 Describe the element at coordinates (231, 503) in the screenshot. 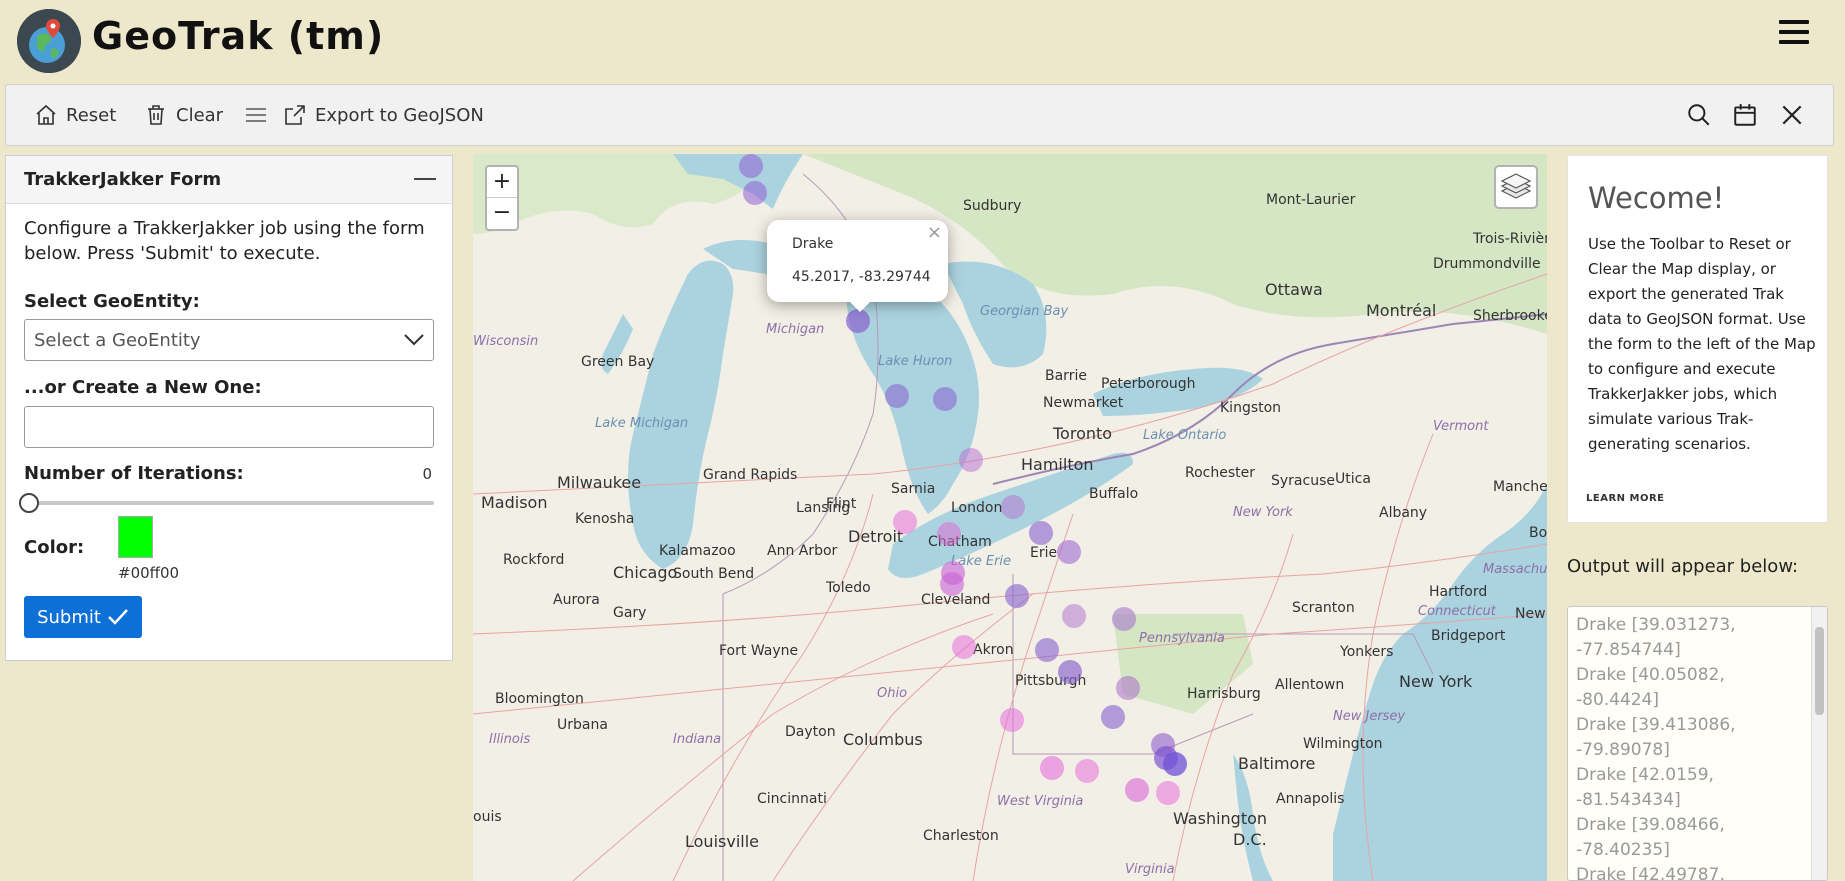

I see `iterations-slider-track` at that location.